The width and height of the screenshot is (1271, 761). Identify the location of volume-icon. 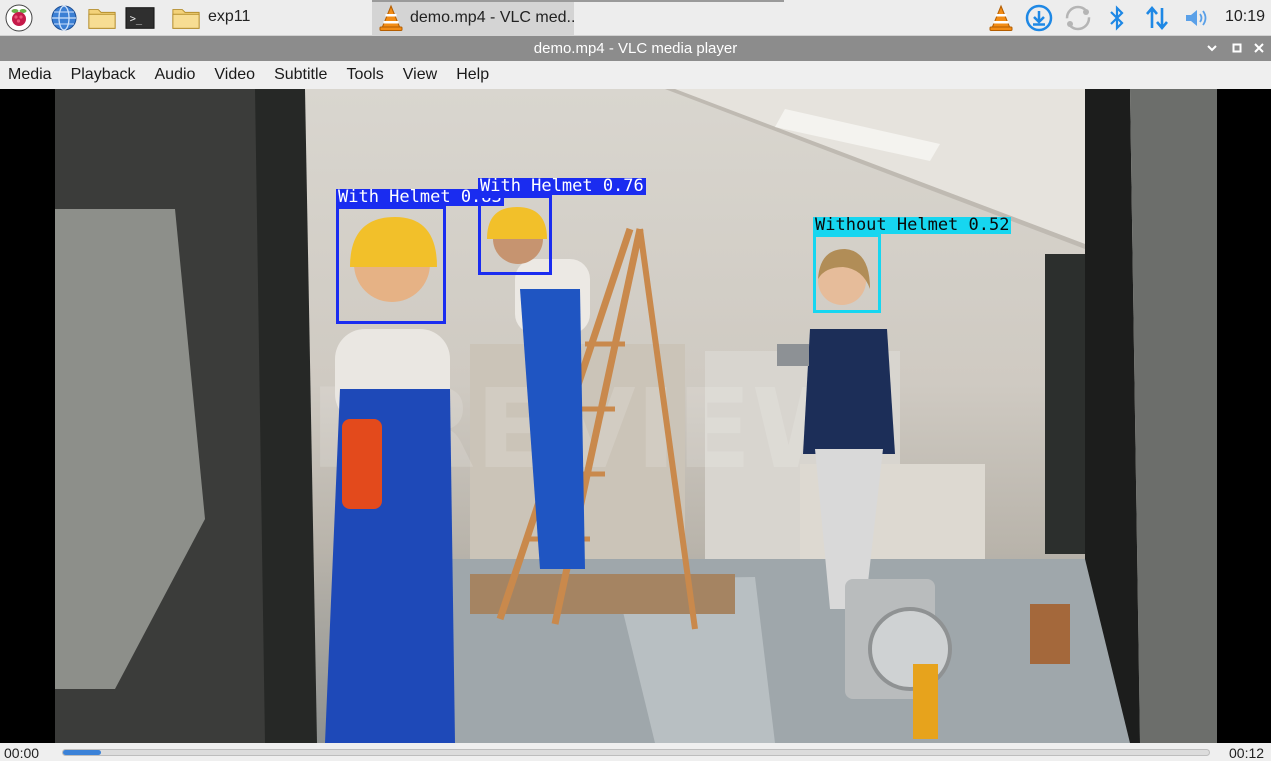
(1197, 18).